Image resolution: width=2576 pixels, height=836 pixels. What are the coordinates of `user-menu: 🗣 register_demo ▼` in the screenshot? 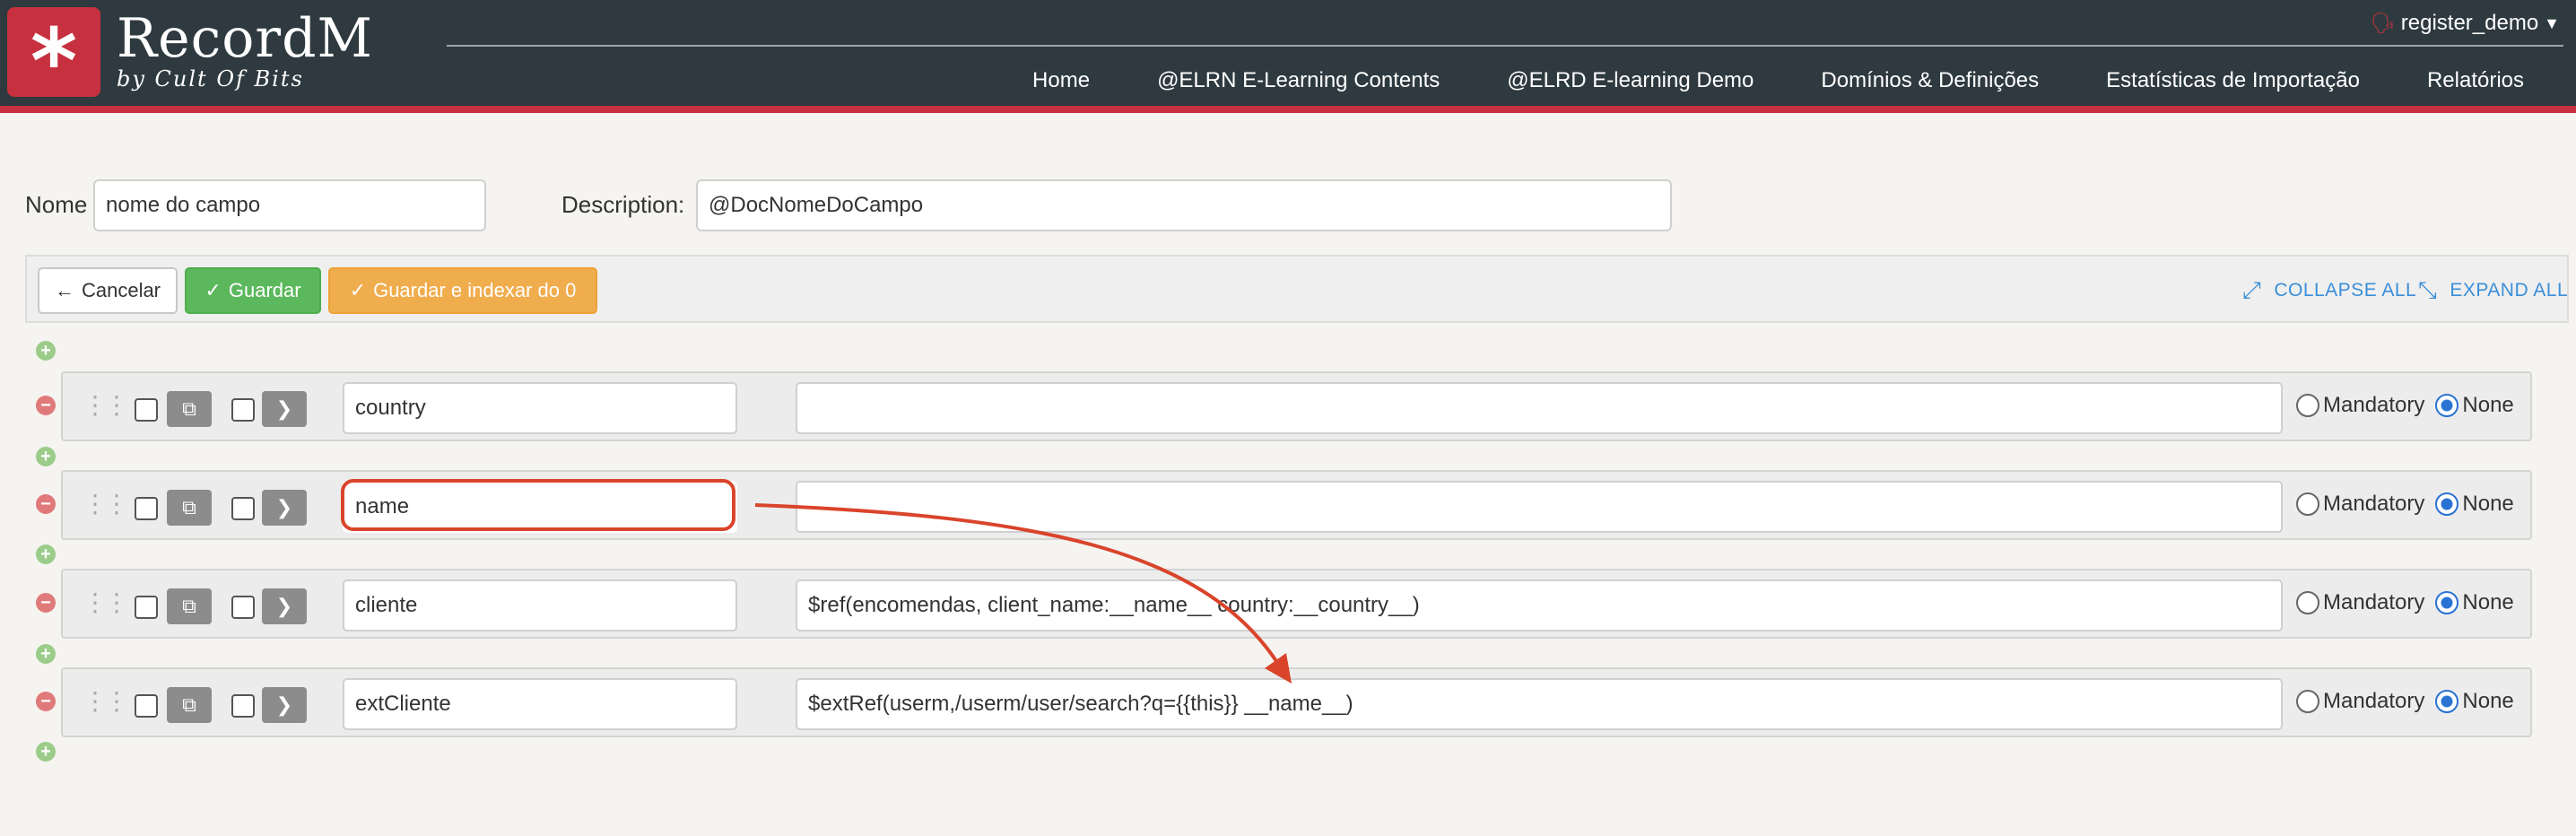 It's located at (2465, 23).